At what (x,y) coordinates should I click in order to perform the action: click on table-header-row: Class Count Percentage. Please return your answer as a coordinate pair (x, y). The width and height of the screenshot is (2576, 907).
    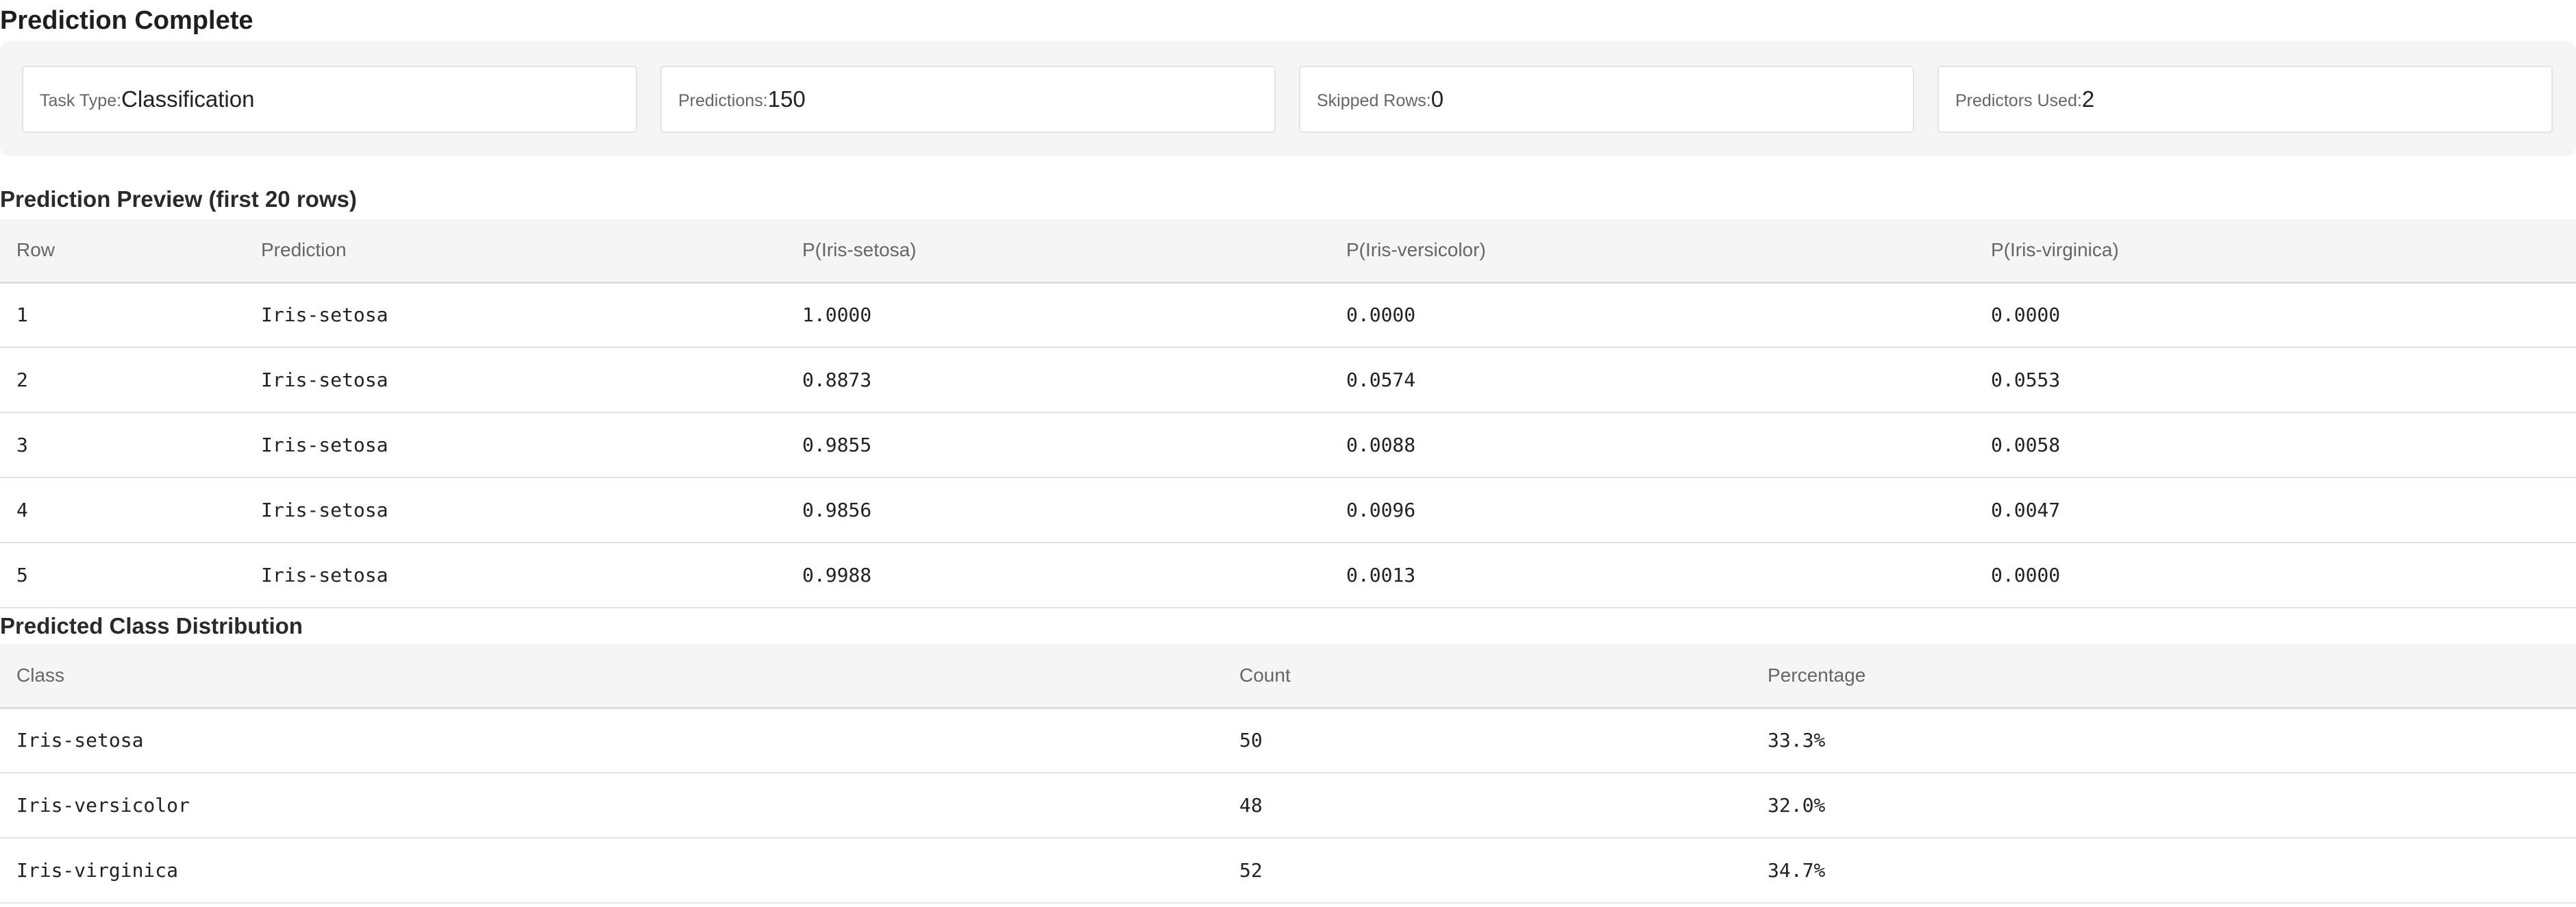
    Looking at the image, I should click on (1288, 677).